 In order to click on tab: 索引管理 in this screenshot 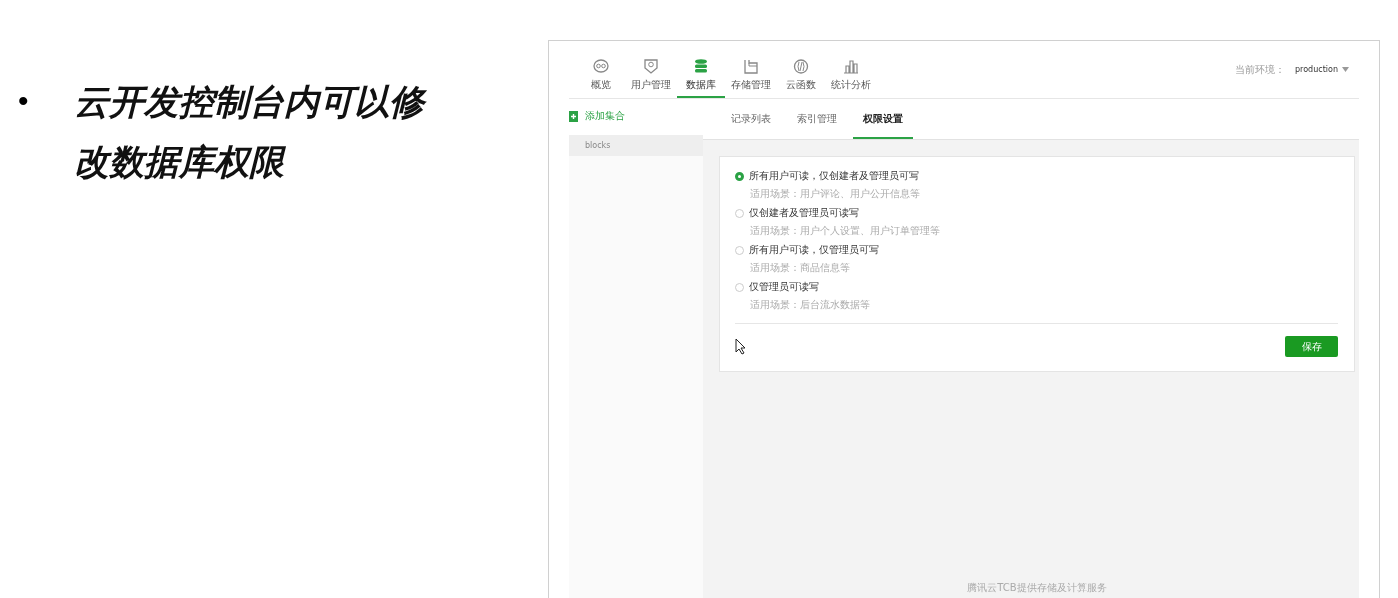, I will do `click(817, 119)`.